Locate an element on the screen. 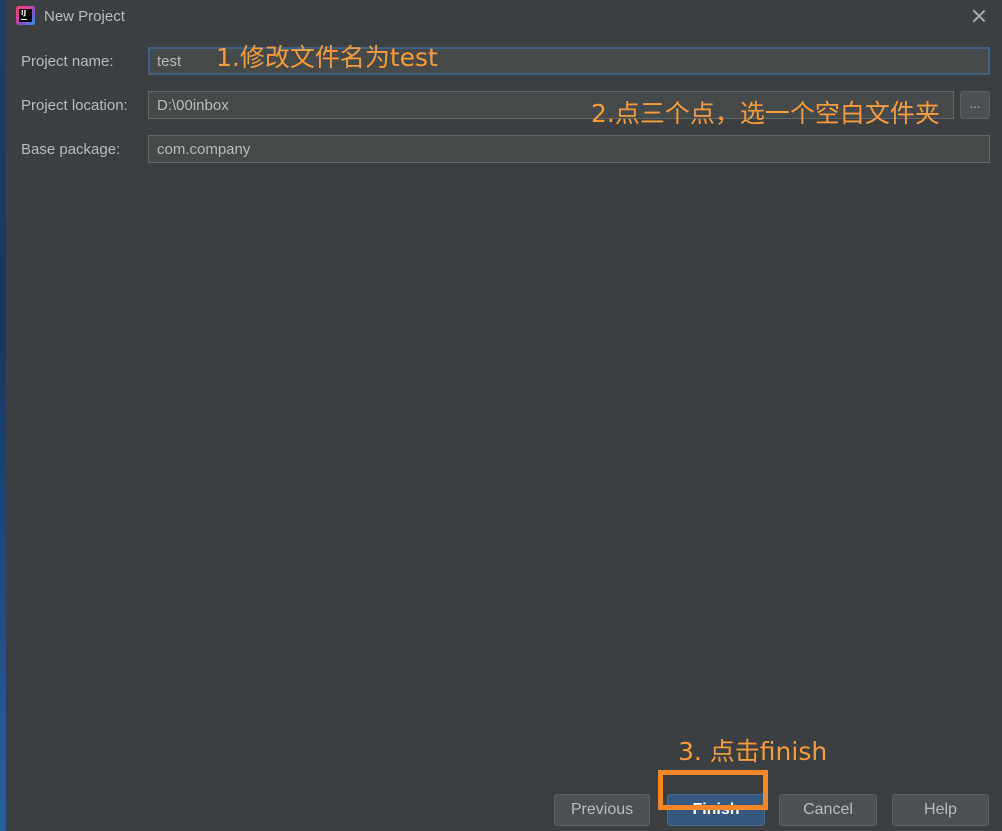 The image size is (1002, 831). cancel-button: Cancel is located at coordinates (828, 810).